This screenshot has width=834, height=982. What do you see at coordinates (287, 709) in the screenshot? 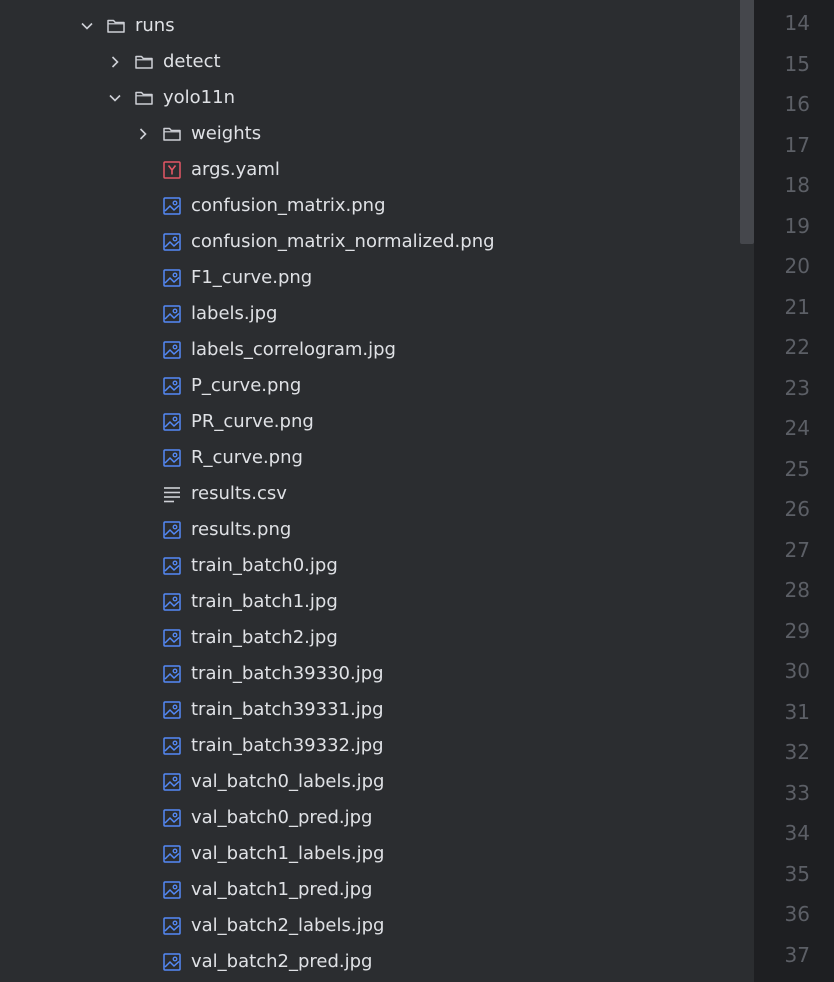
I see `tree-item-label: train_batch39331.jpg` at bounding box center [287, 709].